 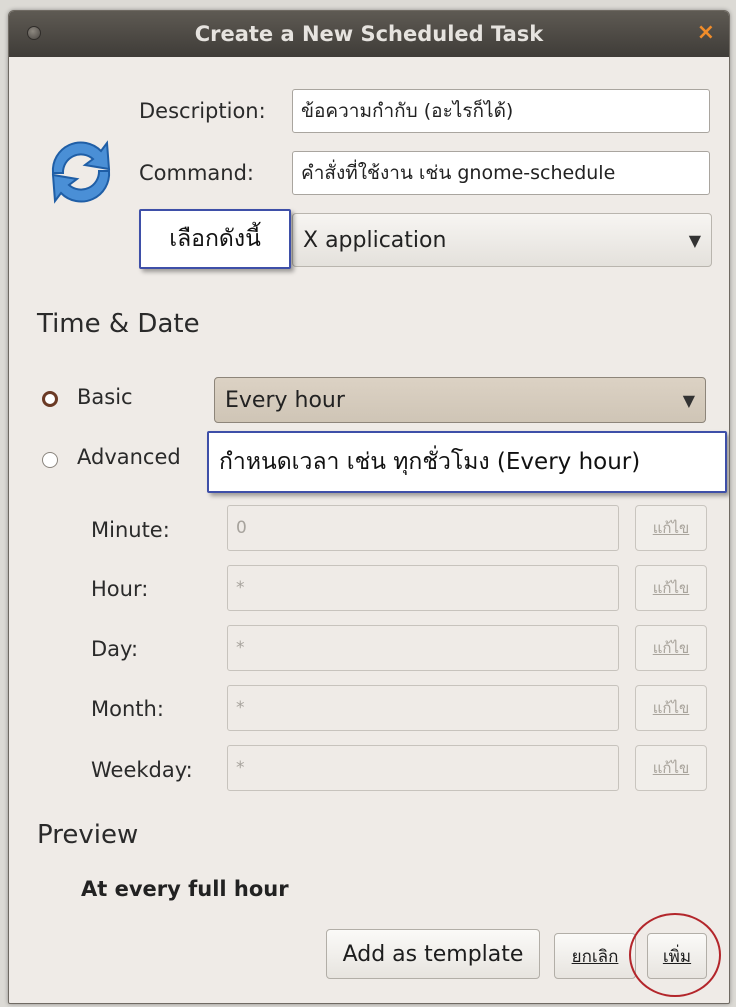 What do you see at coordinates (671, 588) in the screenshot?
I see `hour-edit-button: แก้ไข` at bounding box center [671, 588].